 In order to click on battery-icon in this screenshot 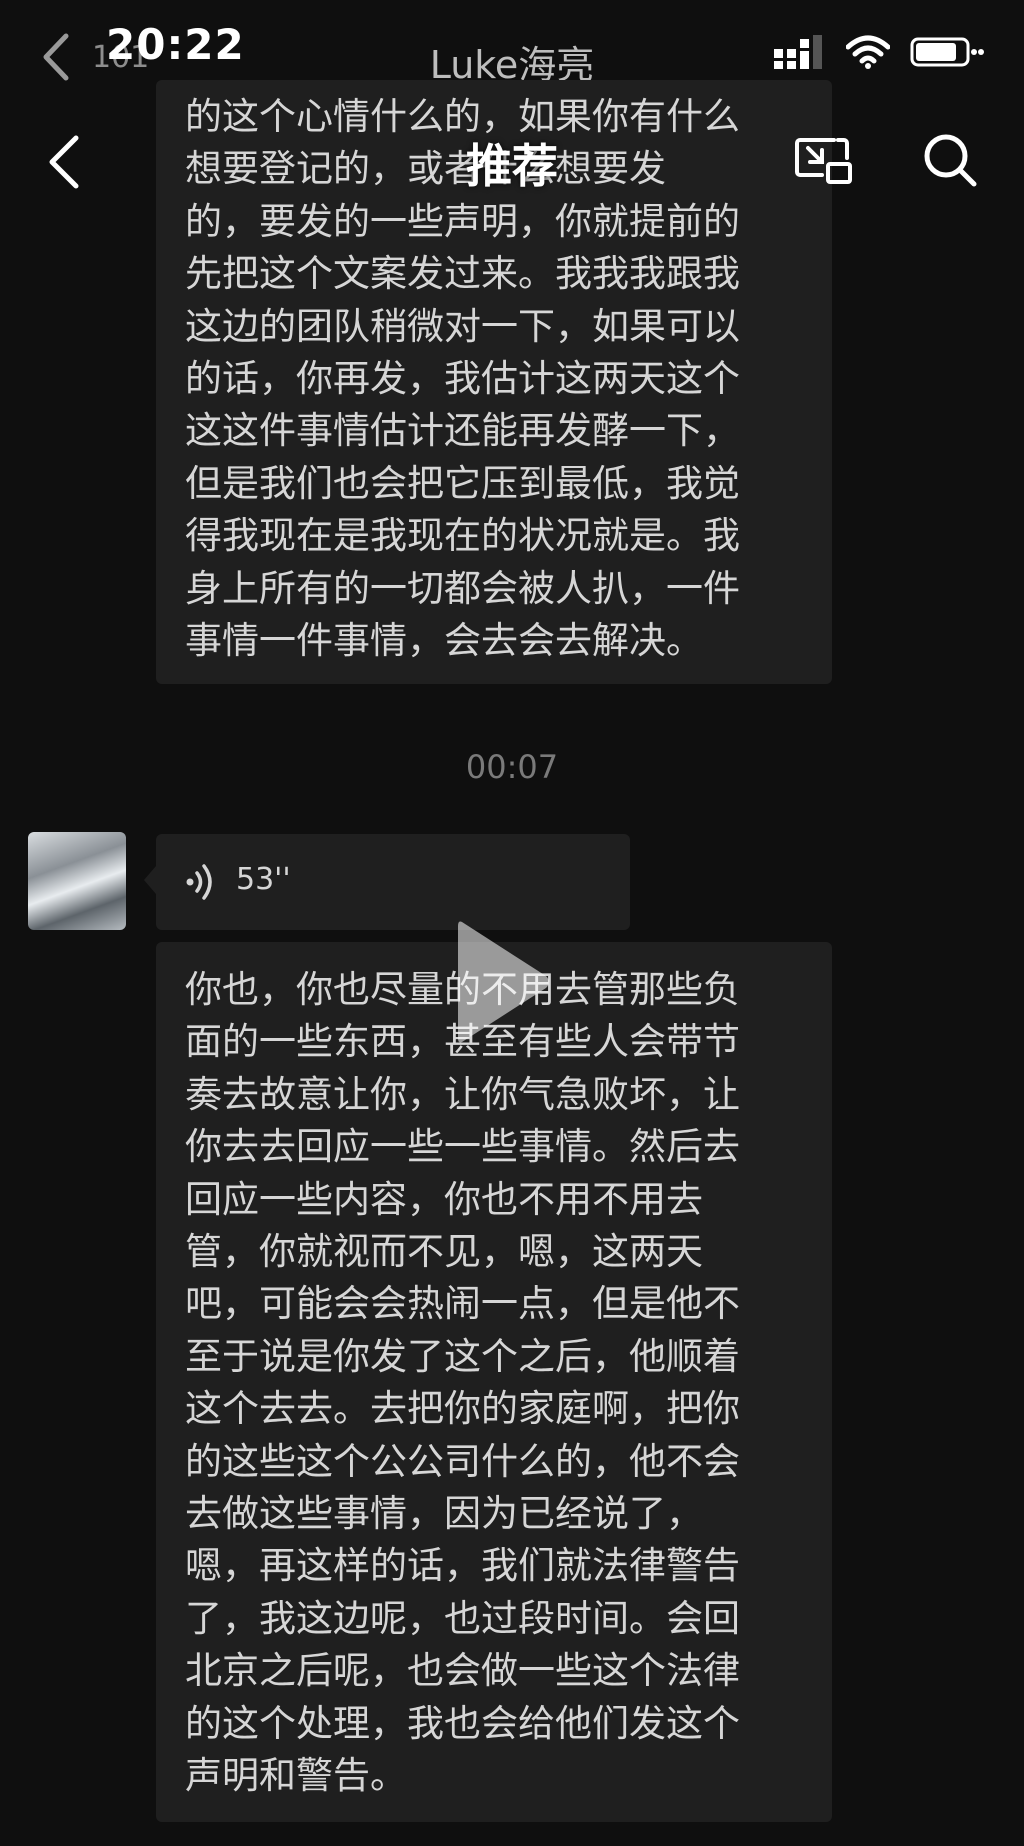, I will do `click(947, 52)`.